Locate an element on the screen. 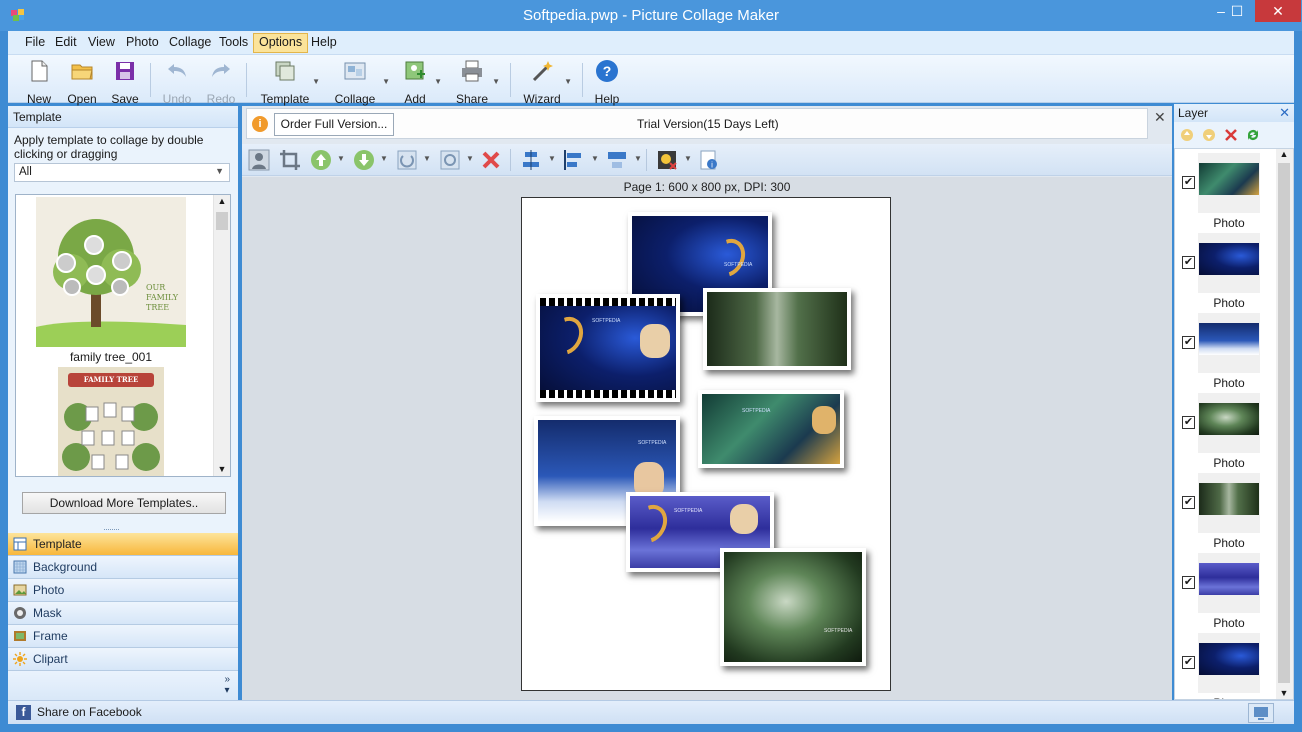 The width and height of the screenshot is (1302, 732). template-button: Template ▼ is located at coordinates (290, 81).